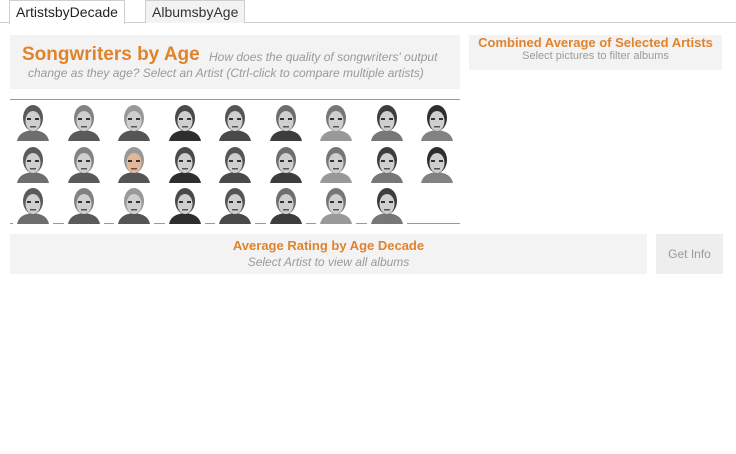  Describe the element at coordinates (67, 12) in the screenshot. I see `tab-artists-by-decade: ArtistsbyDecade` at that location.